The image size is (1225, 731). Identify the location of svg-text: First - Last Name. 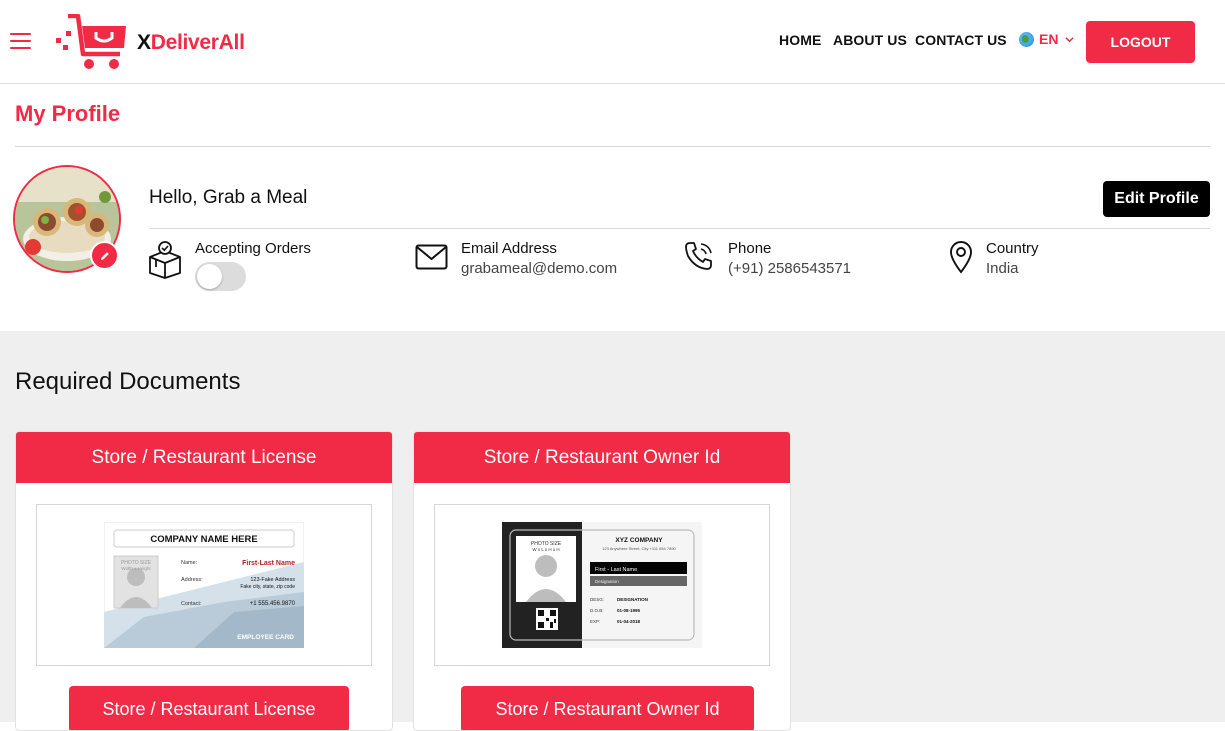
(616, 570).